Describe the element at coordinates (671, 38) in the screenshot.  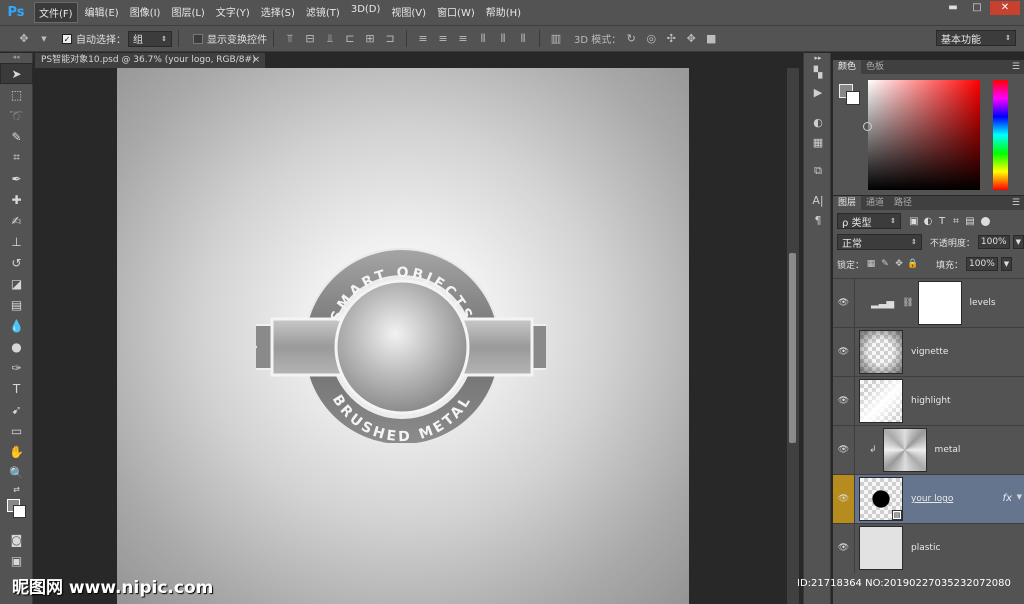
I see `drag-3d-icon: ✣` at that location.